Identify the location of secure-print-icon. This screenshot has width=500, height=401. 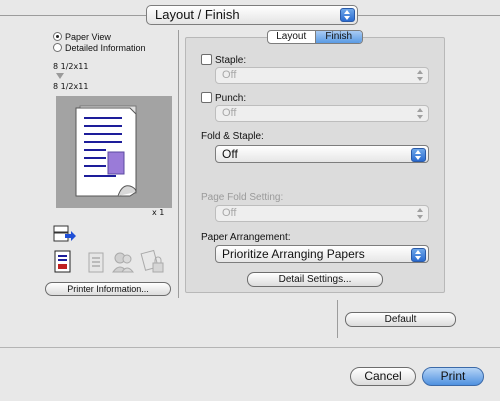
(152, 261).